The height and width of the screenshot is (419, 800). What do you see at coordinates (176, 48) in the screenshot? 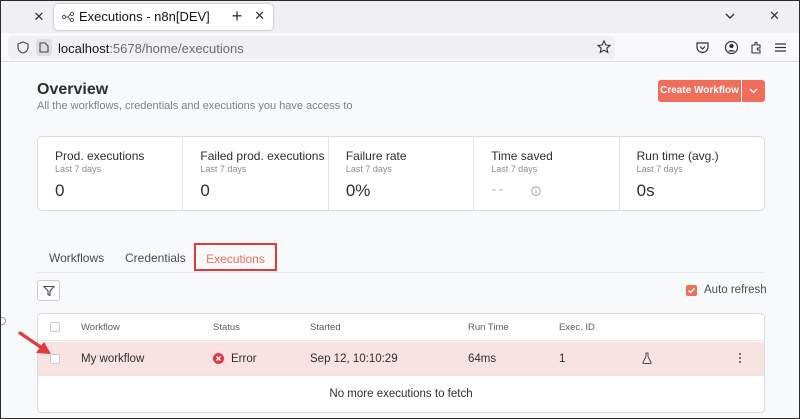
I see `url-path: :5678/home/executions` at bounding box center [176, 48].